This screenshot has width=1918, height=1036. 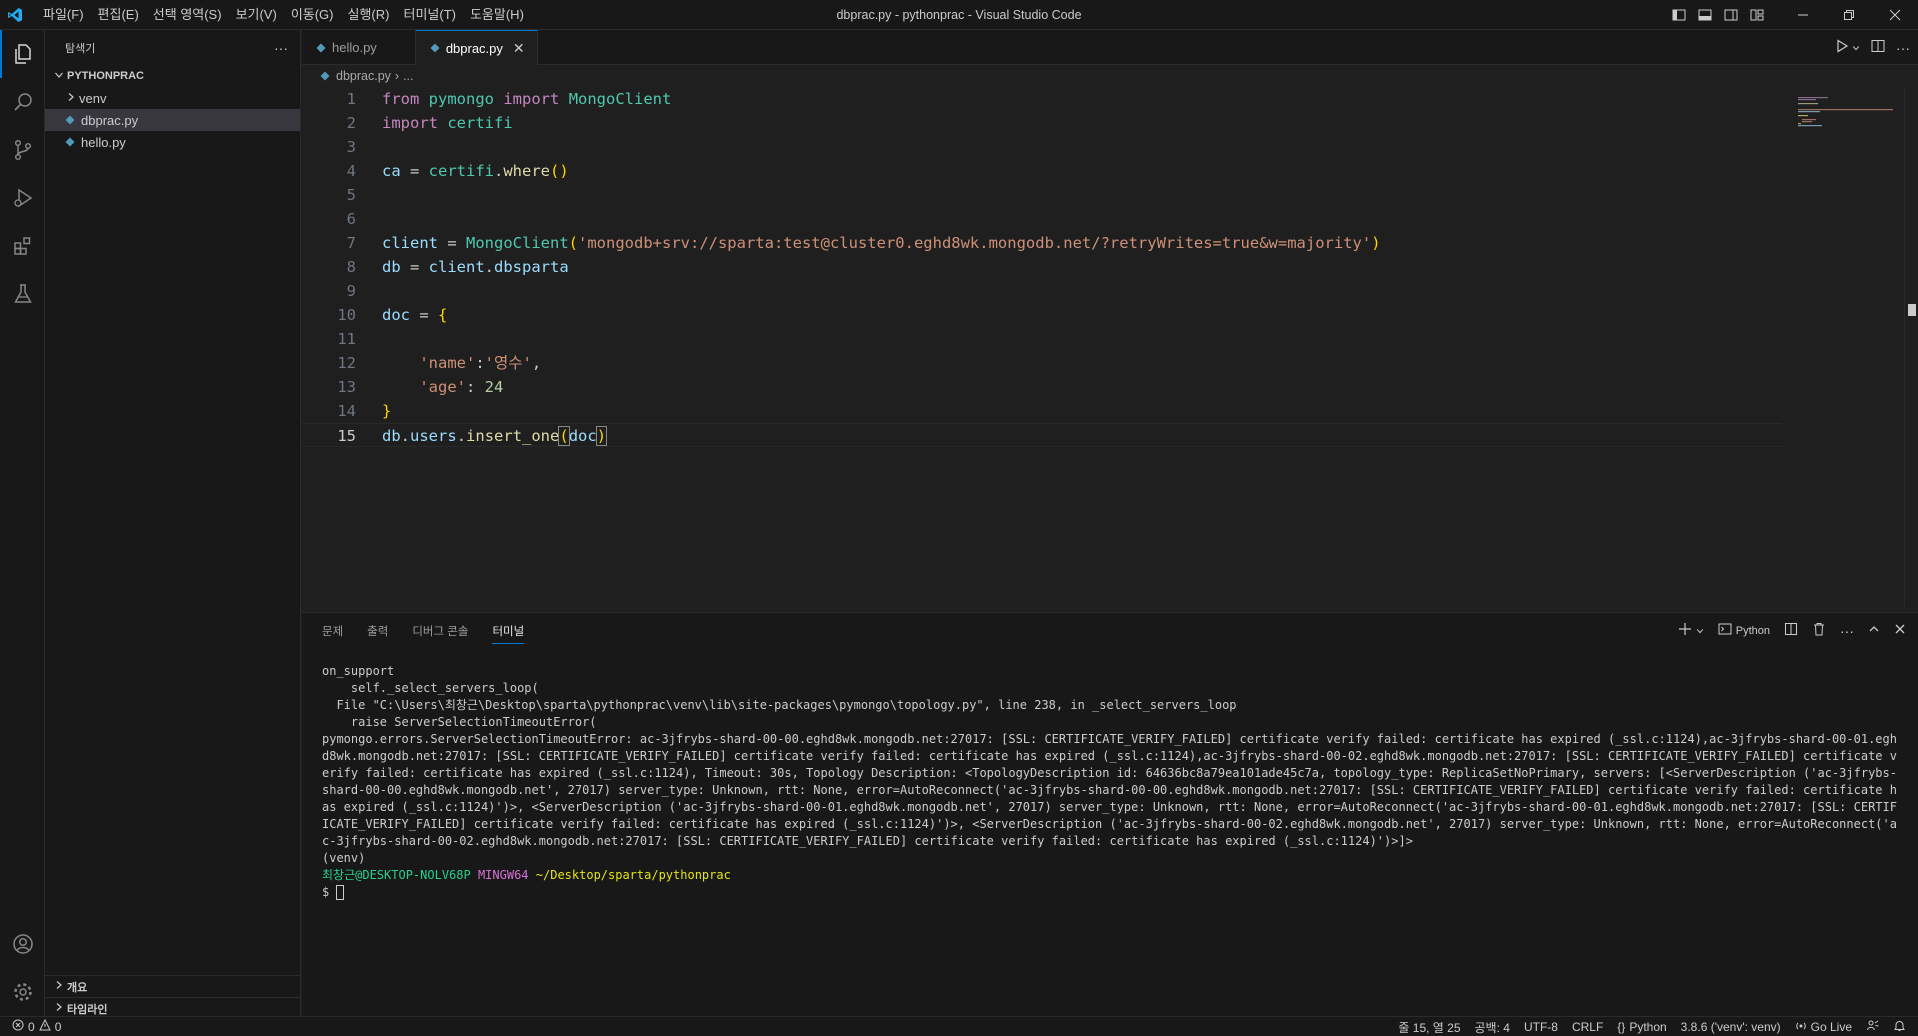 I want to click on broadcast-icon, so click(x=1801, y=1027).